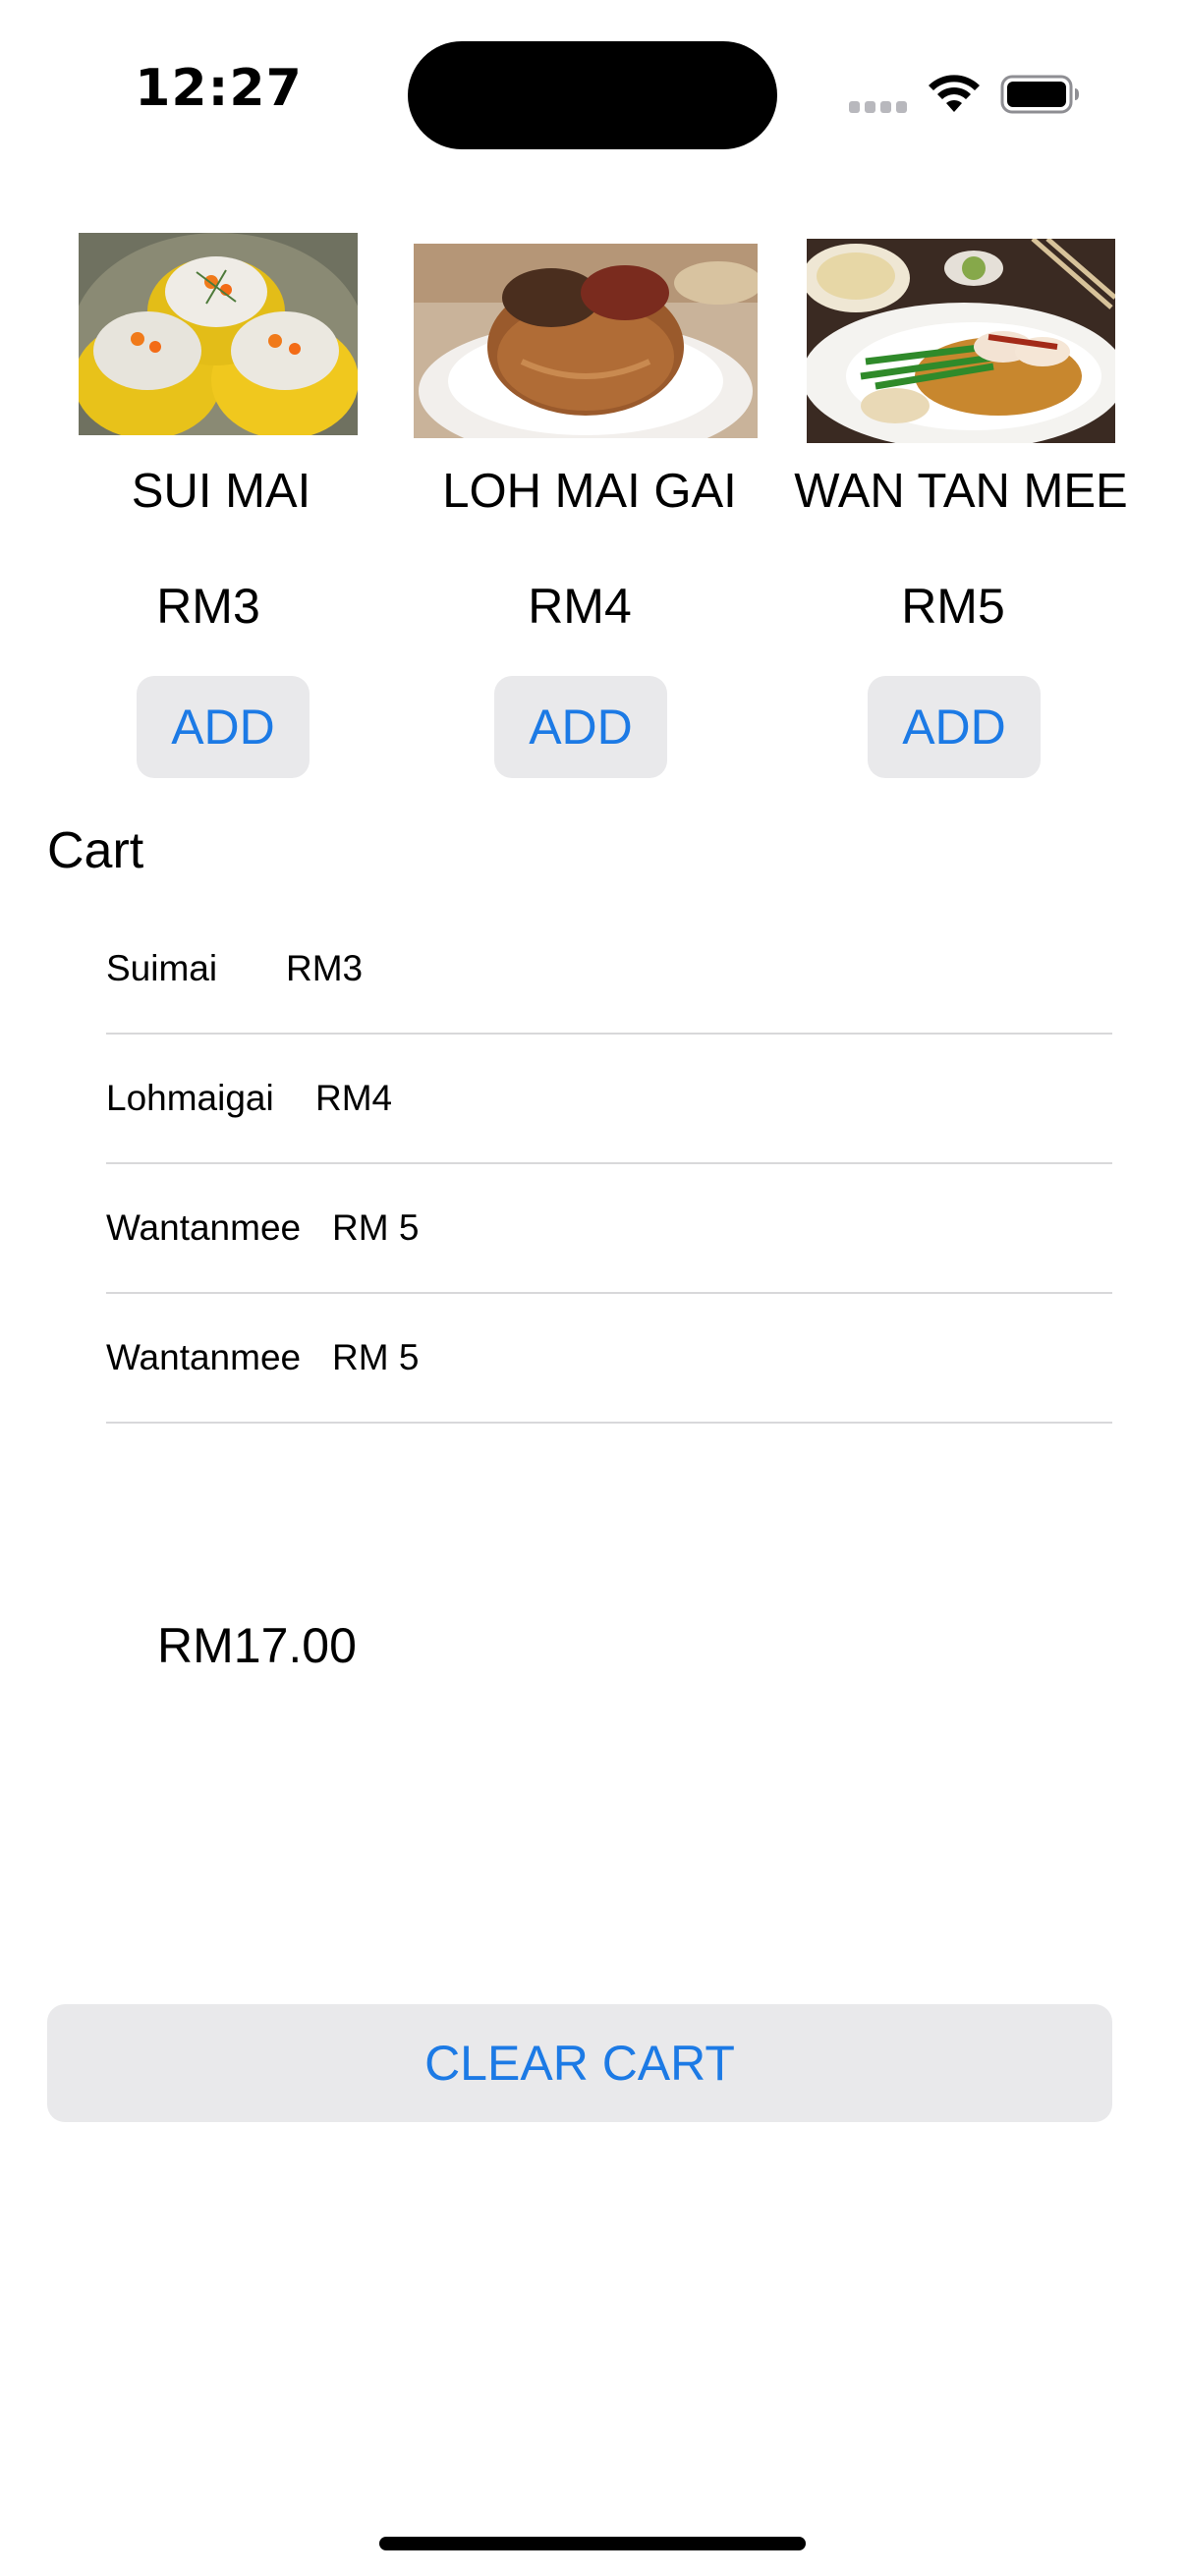 The height and width of the screenshot is (2576, 1185). What do you see at coordinates (953, 606) in the screenshot?
I see `product-price: RM5` at bounding box center [953, 606].